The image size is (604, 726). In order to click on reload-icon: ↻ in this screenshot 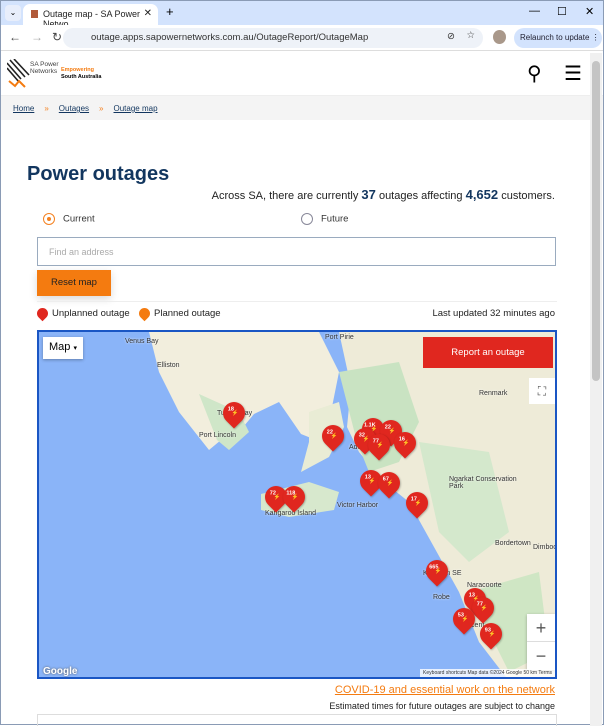, I will do `click(57, 37)`.